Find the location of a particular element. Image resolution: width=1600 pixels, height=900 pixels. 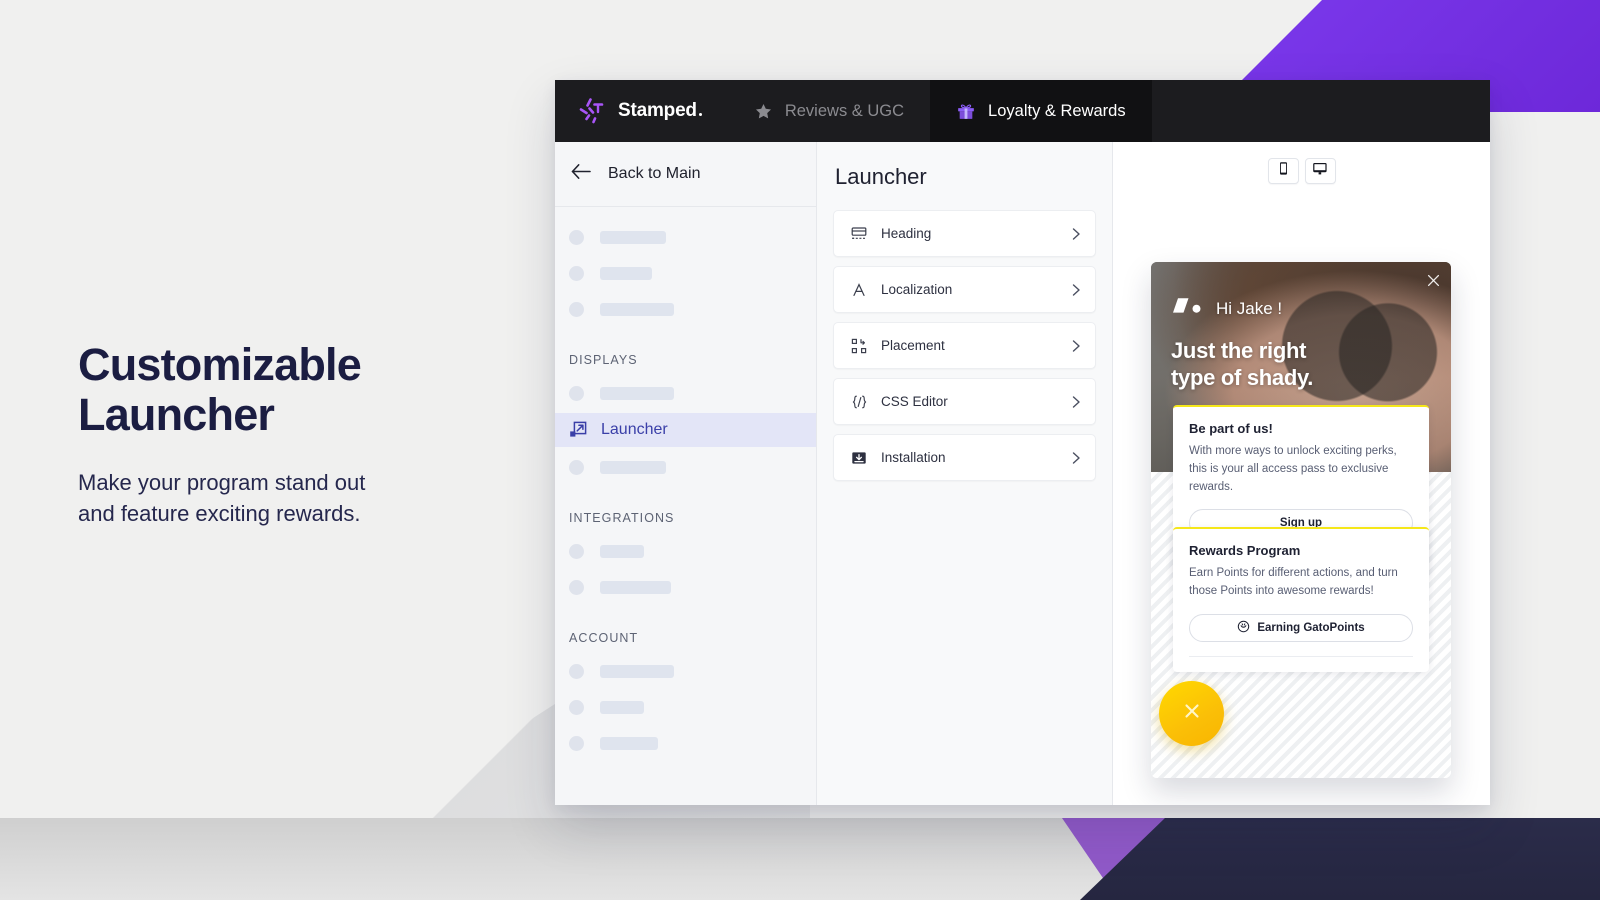

widget-card-signup-title: Be part of us! is located at coordinates (1231, 428).